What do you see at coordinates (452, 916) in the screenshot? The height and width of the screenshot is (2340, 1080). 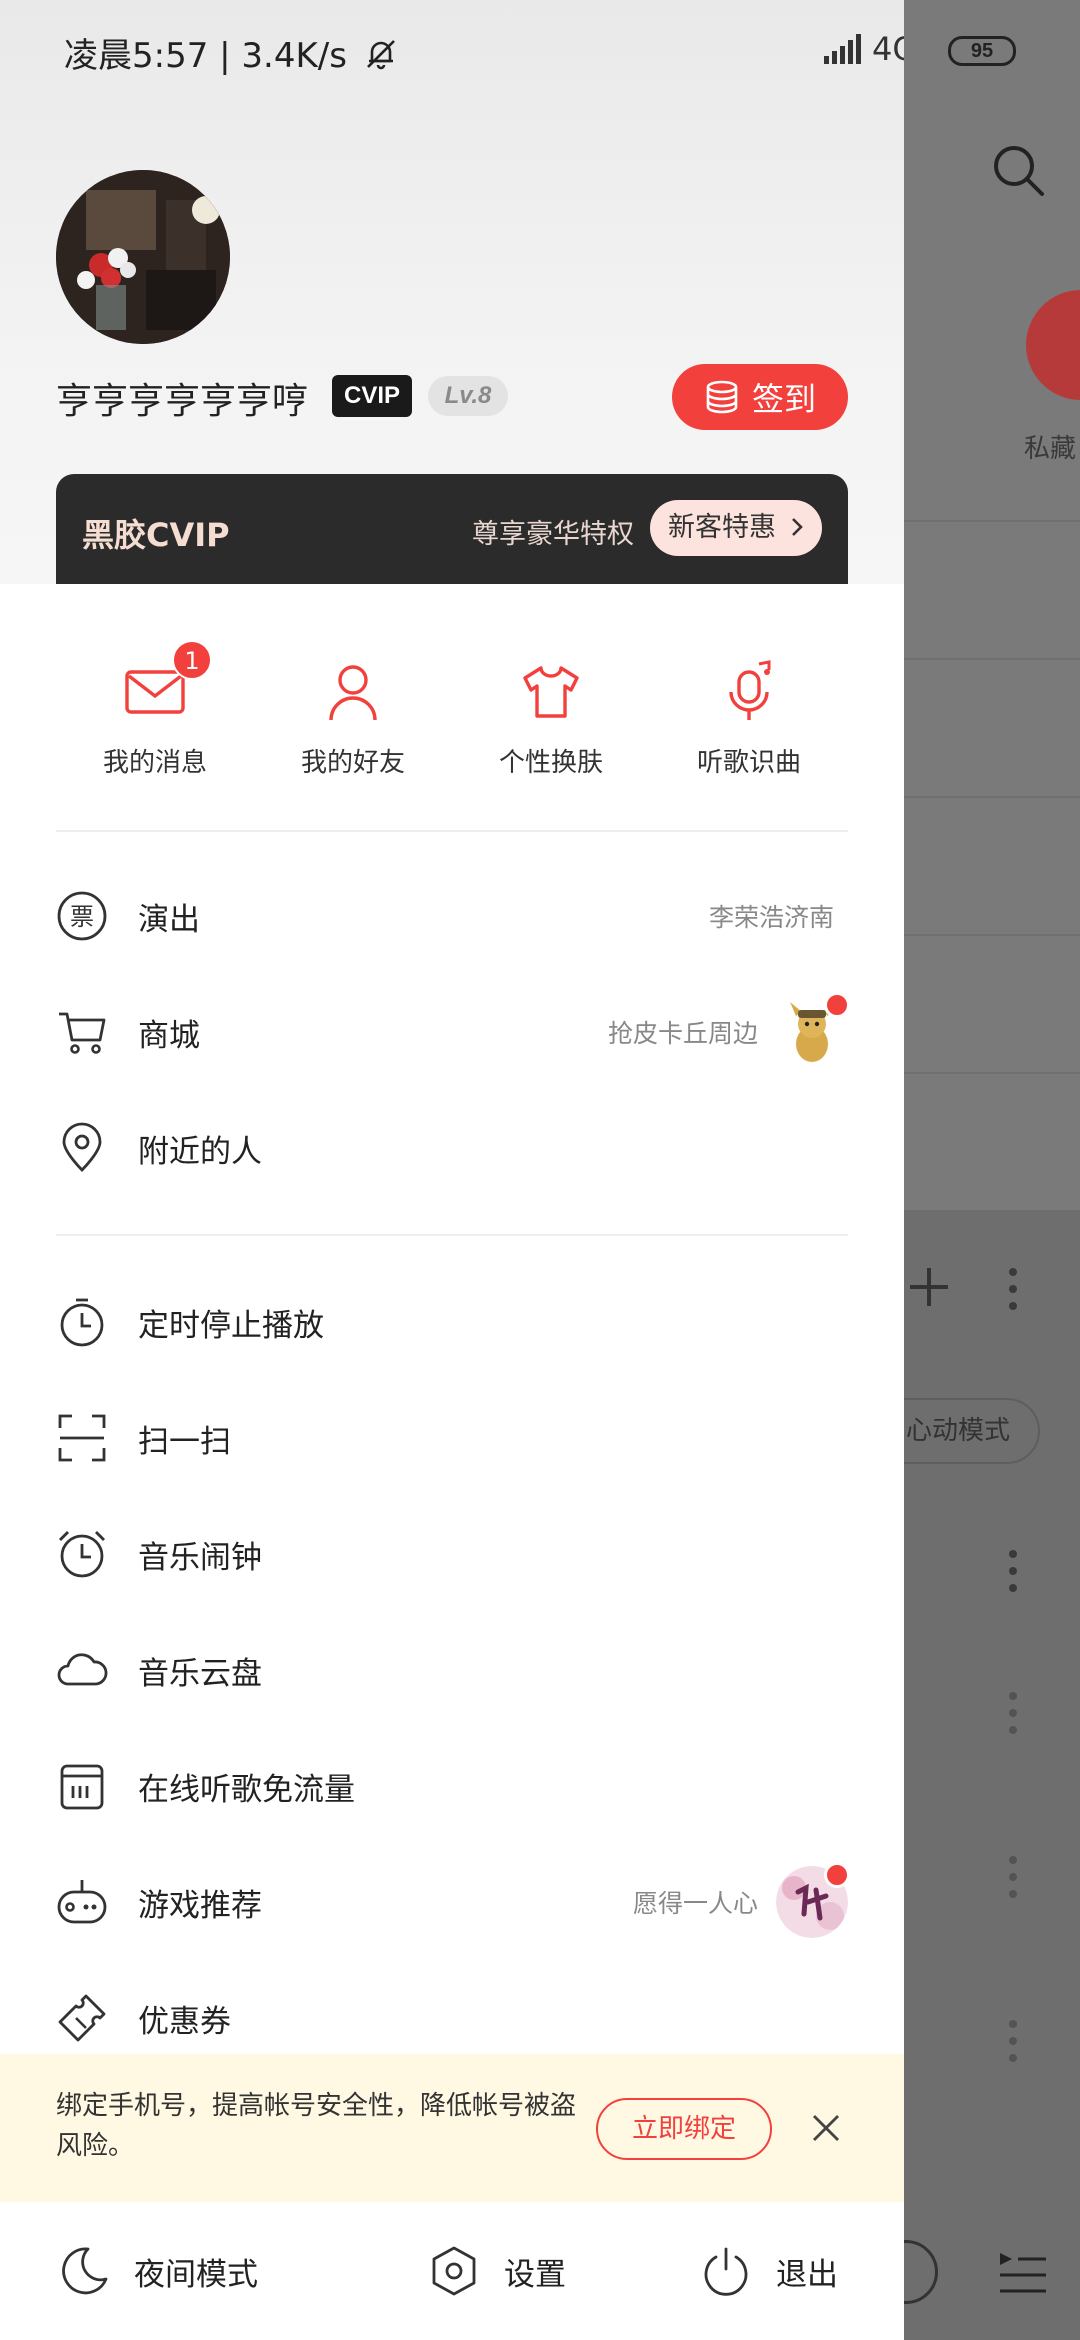 I see `menu-item-performances: 票 演出 李荣浩济南` at bounding box center [452, 916].